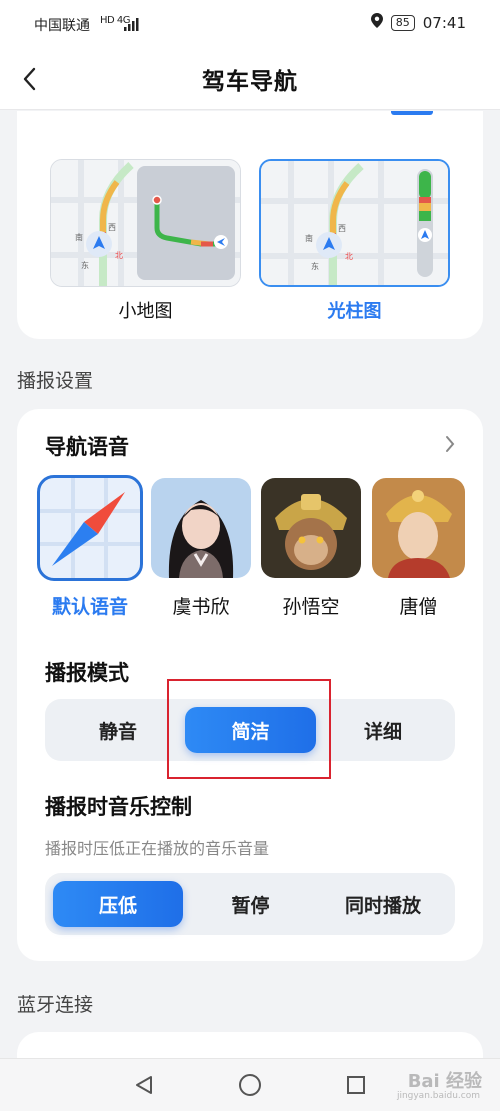  I want to click on voice-label-yu-shuxin: 虞书欣, so click(201, 607).